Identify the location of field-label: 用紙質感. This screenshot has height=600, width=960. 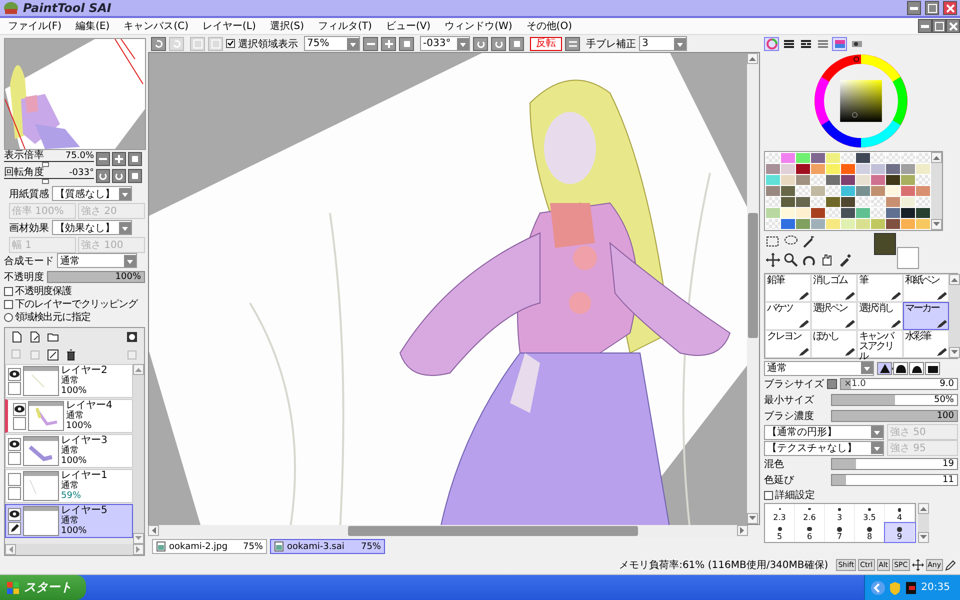
(29, 194).